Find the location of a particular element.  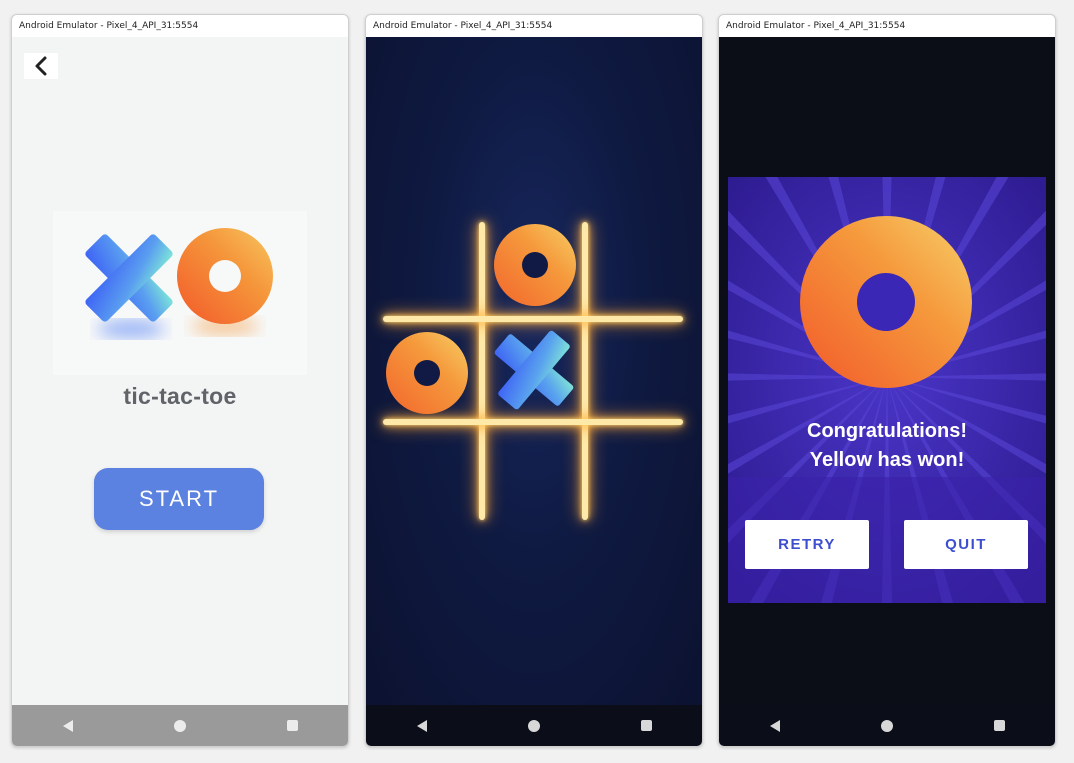

start-button: START is located at coordinates (179, 499).